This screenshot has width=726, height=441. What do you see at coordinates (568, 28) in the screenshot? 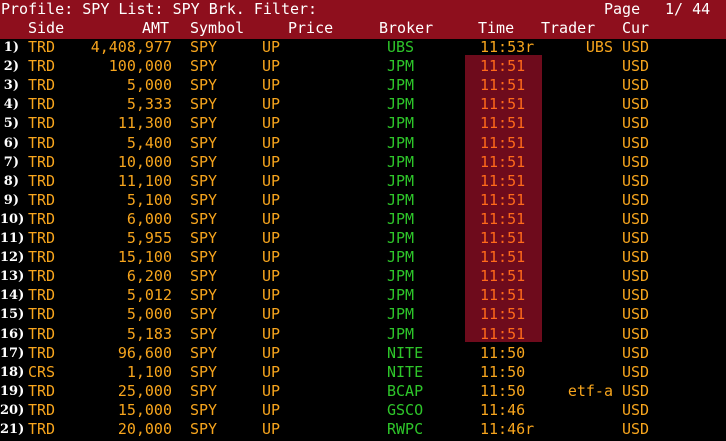
I see `column-header-trader: Trader` at bounding box center [568, 28].